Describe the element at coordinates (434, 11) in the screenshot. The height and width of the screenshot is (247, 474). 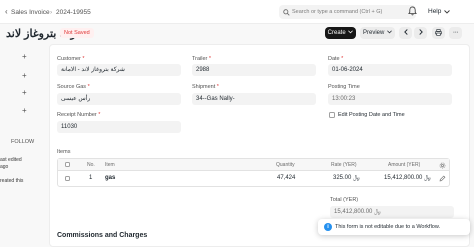
I see `help-menu: Help` at that location.